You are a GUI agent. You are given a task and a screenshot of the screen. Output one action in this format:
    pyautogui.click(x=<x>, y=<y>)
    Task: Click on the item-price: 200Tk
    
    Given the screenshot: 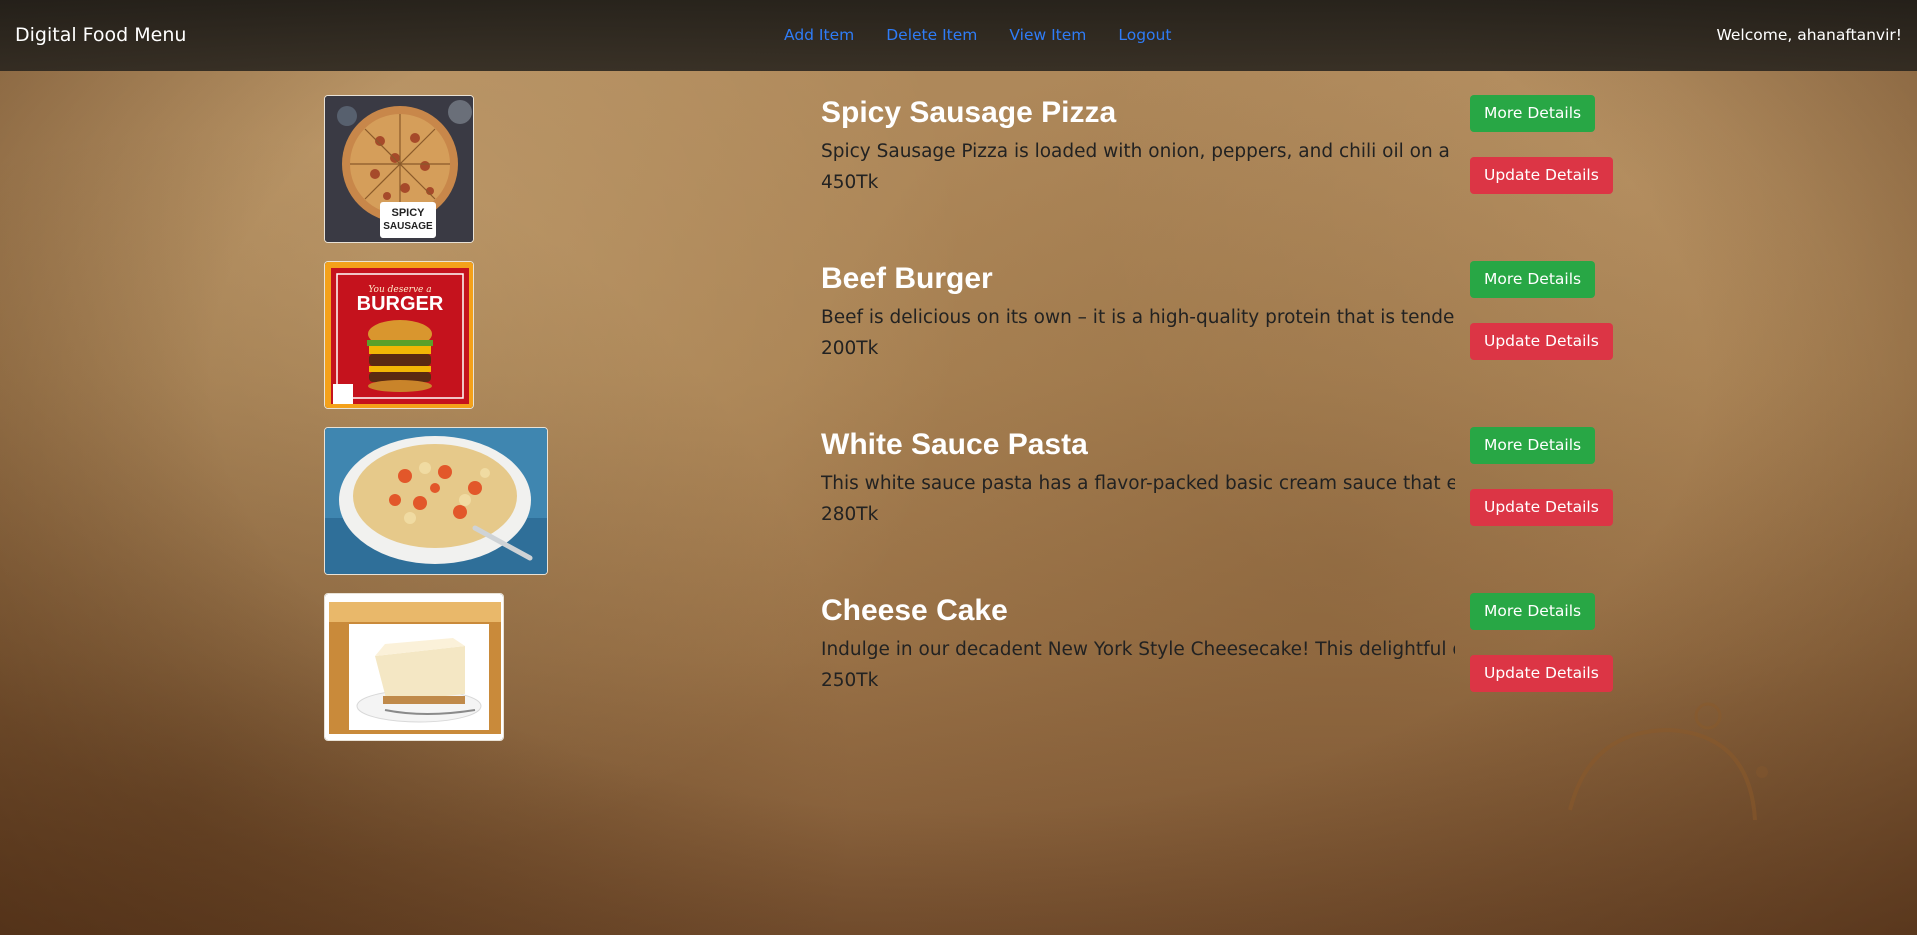 What is the action you would take?
    pyautogui.click(x=850, y=348)
    